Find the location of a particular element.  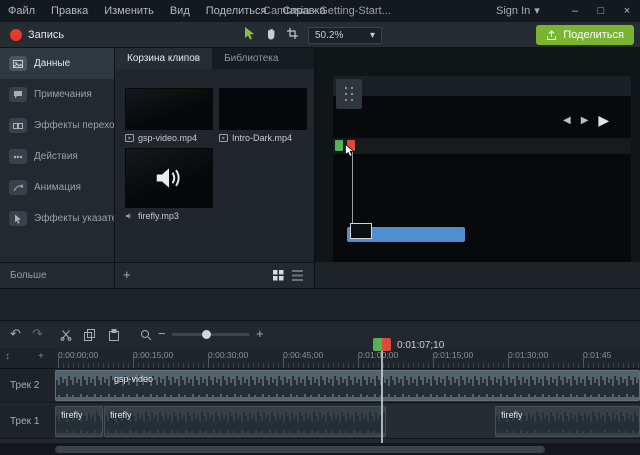

track1-header: Трек 1 is located at coordinates (27, 422).